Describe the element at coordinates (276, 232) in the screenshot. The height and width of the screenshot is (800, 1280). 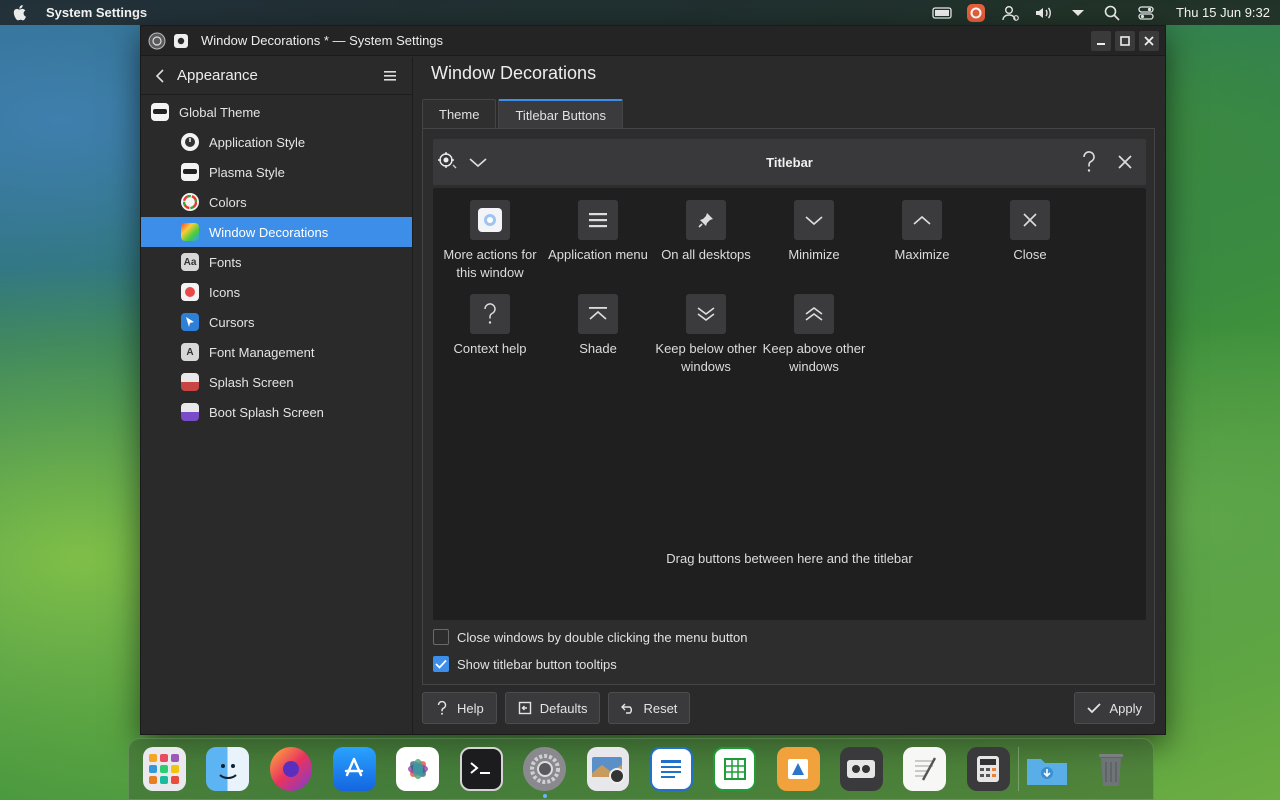
I see `sidebar-item-window-decorations: Window Decorations` at that location.